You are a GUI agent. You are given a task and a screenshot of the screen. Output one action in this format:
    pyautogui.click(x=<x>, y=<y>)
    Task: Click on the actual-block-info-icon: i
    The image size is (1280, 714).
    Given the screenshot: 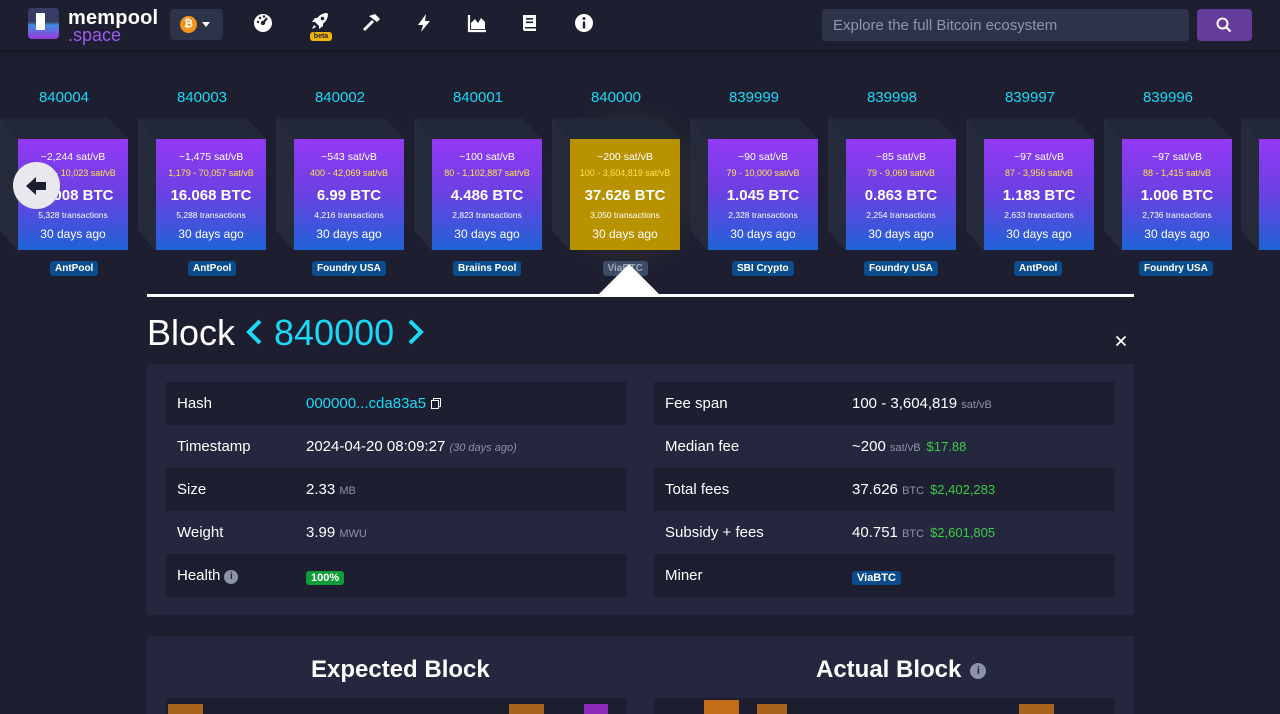 What is the action you would take?
    pyautogui.click(x=978, y=671)
    